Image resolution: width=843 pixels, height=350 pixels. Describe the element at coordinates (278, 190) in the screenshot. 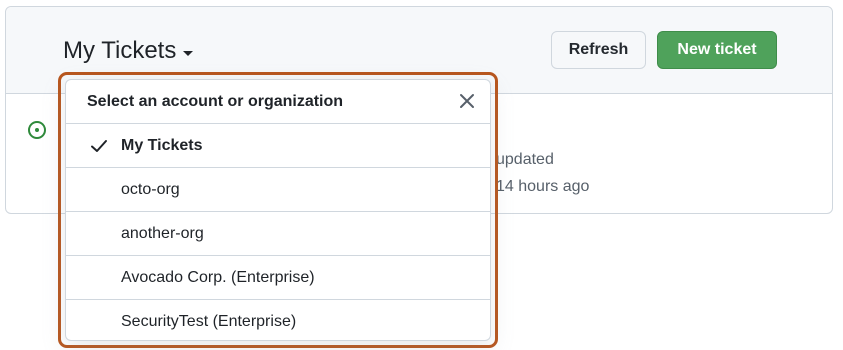

I see `dropdown-item-octo-org: octo-org` at that location.